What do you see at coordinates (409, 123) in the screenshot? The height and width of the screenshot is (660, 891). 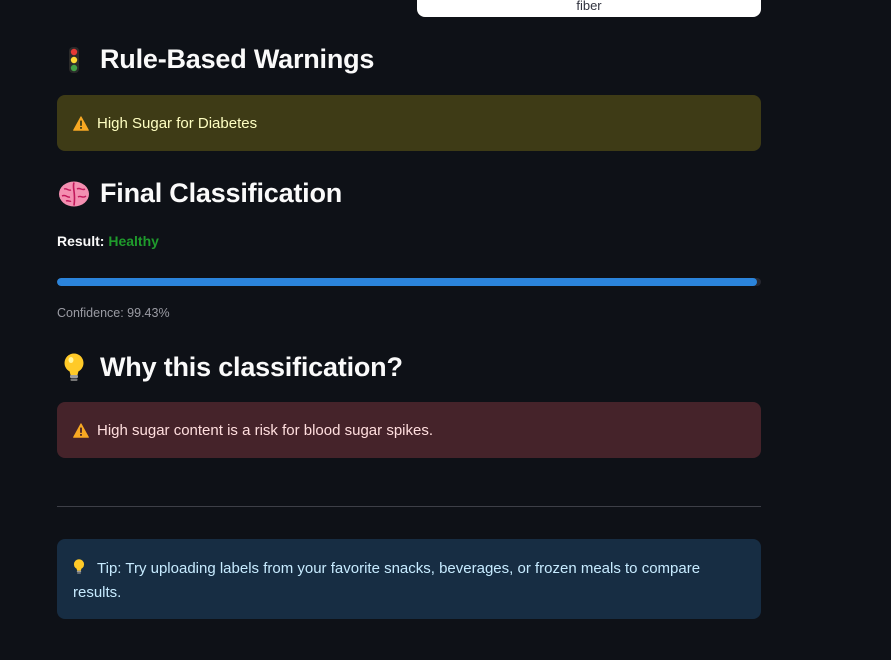 I see `warning-alert: High Sugar for Diabetes` at bounding box center [409, 123].